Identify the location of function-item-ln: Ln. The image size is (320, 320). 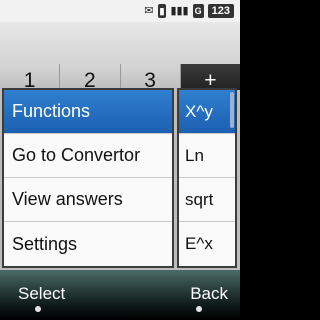
(207, 156).